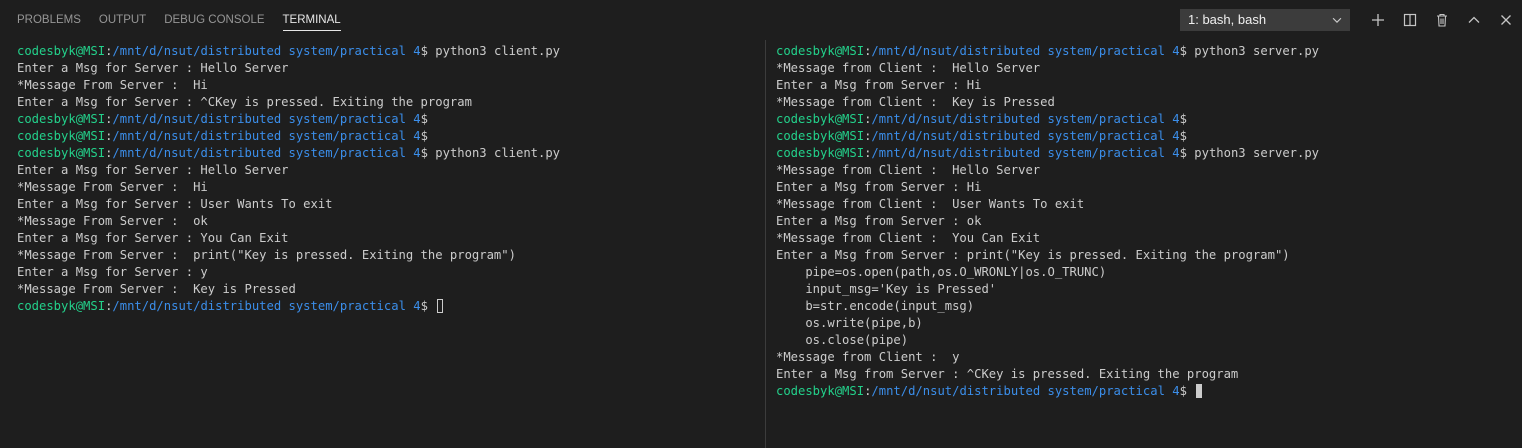 This screenshot has width=1522, height=448. I want to click on output-line: Enter a Msg for Server : You Can Exit, so click(153, 238).